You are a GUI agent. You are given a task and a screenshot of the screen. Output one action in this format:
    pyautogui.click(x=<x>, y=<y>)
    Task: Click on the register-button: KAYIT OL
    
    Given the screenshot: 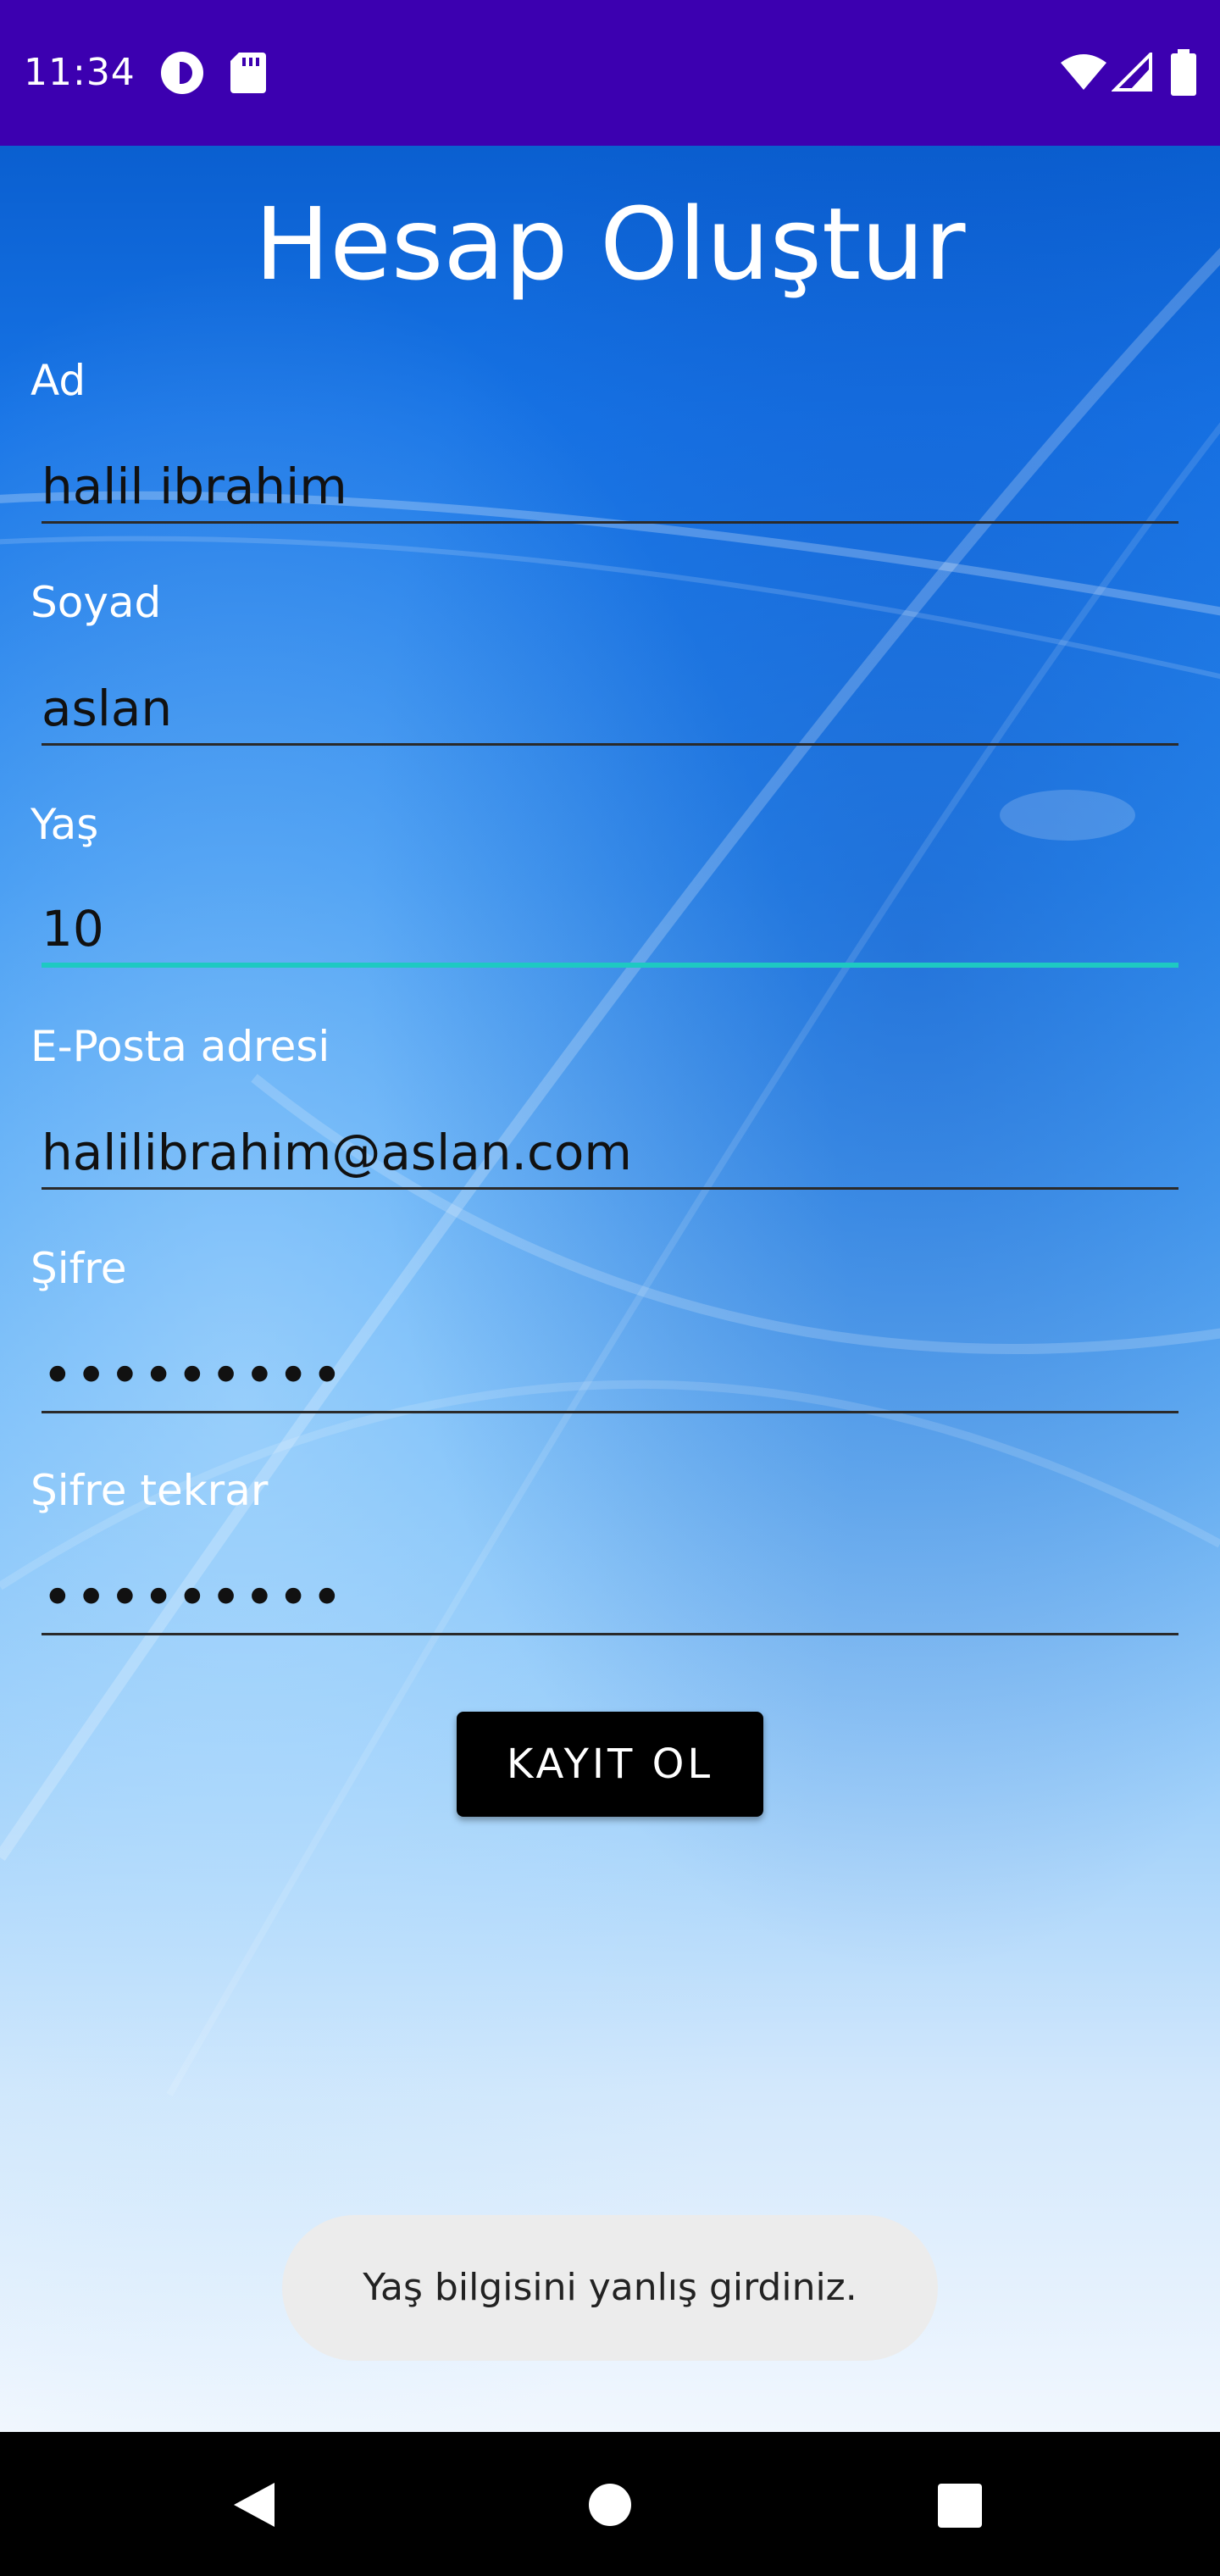 What is the action you would take?
    pyautogui.click(x=610, y=1764)
    